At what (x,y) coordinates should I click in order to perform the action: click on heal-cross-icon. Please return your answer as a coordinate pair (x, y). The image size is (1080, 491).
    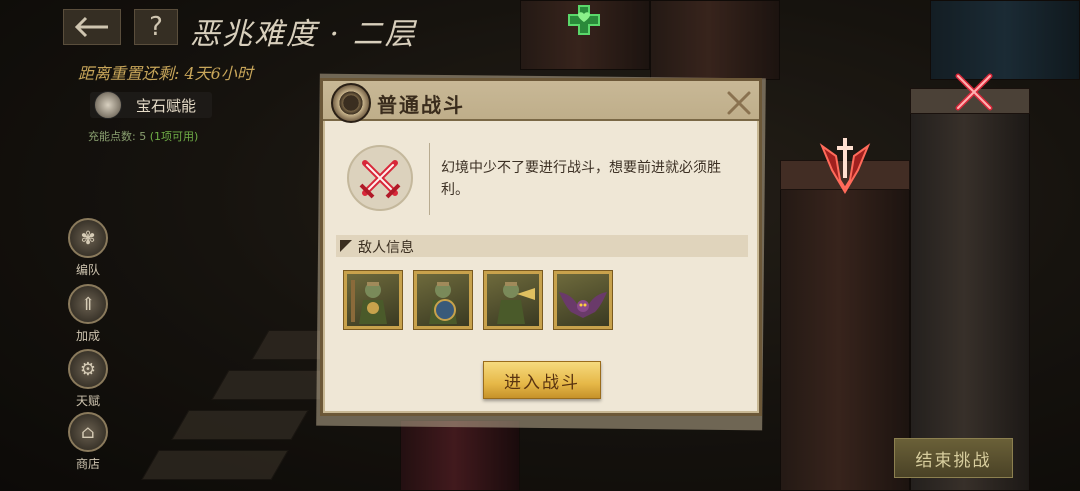
    Looking at the image, I should click on (584, 20).